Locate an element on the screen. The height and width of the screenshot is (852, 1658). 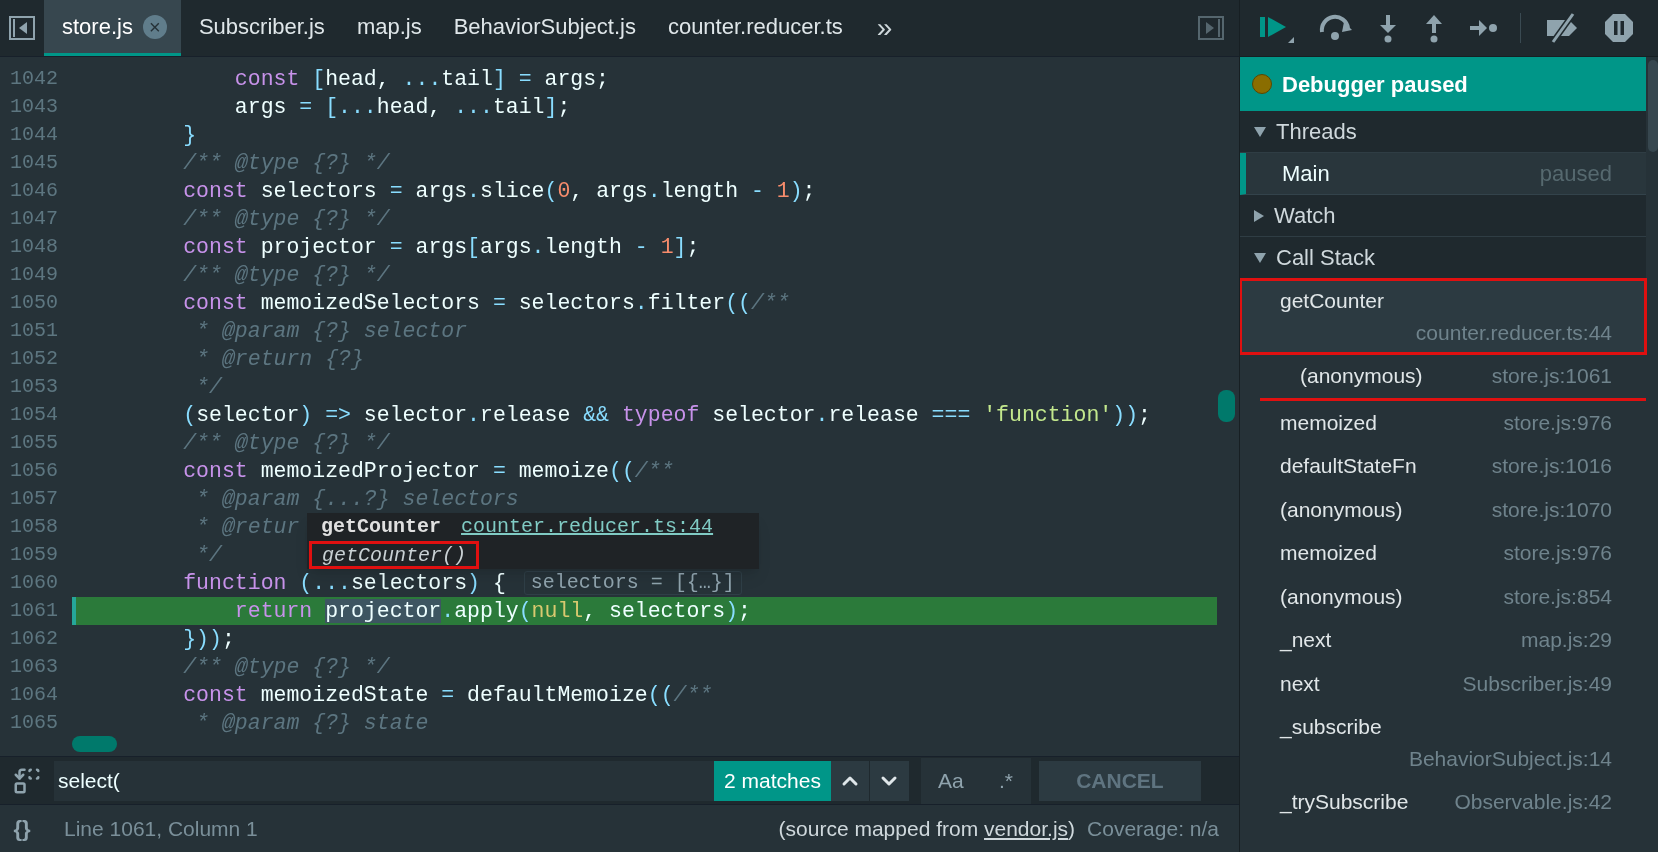
line-number: 1061 is located at coordinates (34, 611).